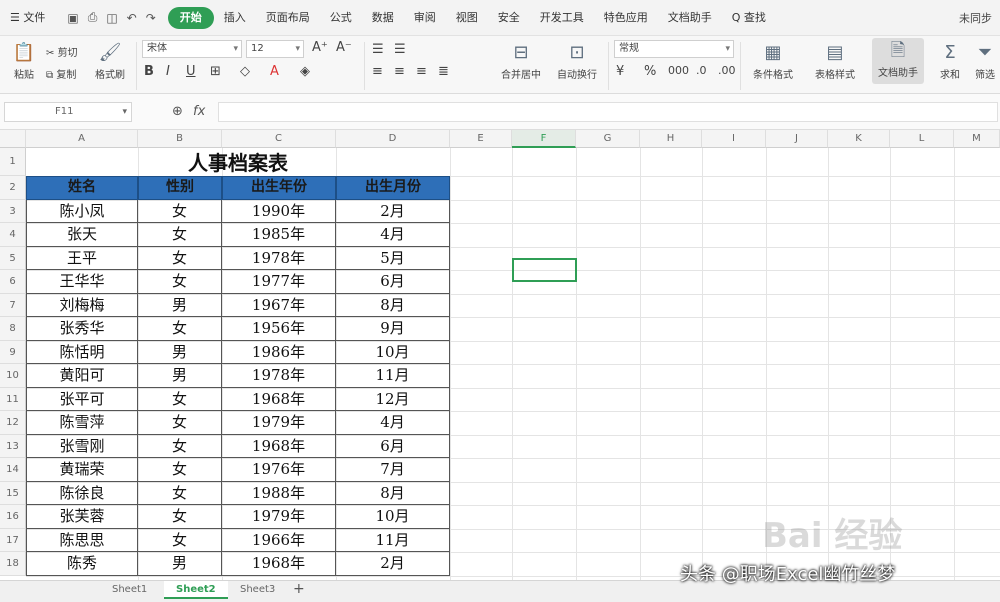  I want to click on table-header-cell: 出生年份, so click(279, 188).